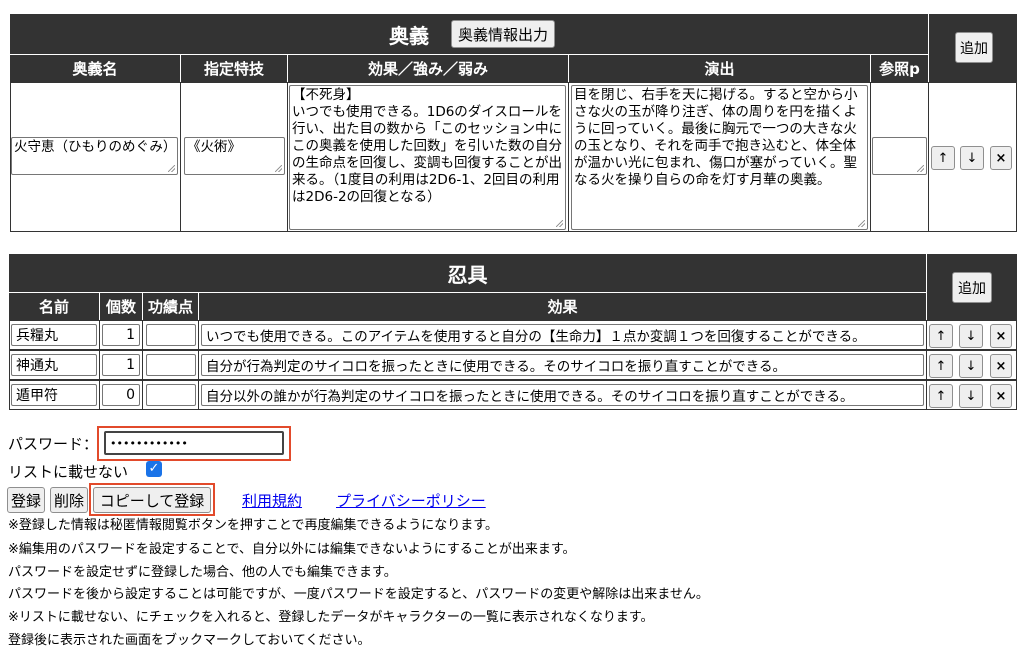  What do you see at coordinates (1001, 158) in the screenshot?
I see `ougi-delete-button: ×` at bounding box center [1001, 158].